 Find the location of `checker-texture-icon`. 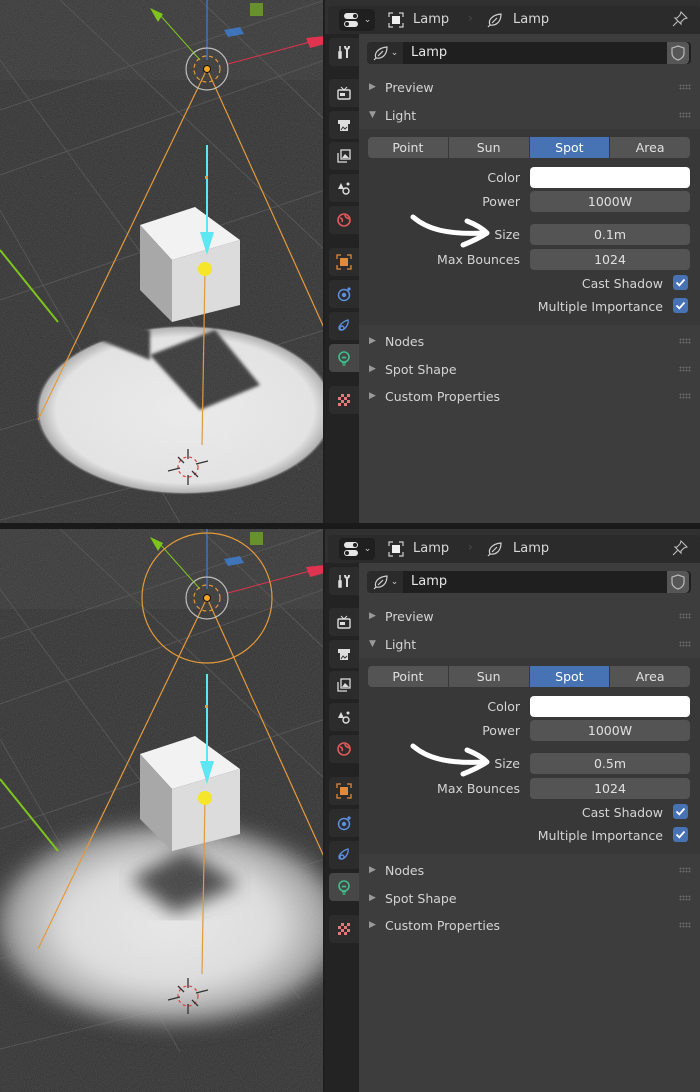

checker-texture-icon is located at coordinates (344, 929).